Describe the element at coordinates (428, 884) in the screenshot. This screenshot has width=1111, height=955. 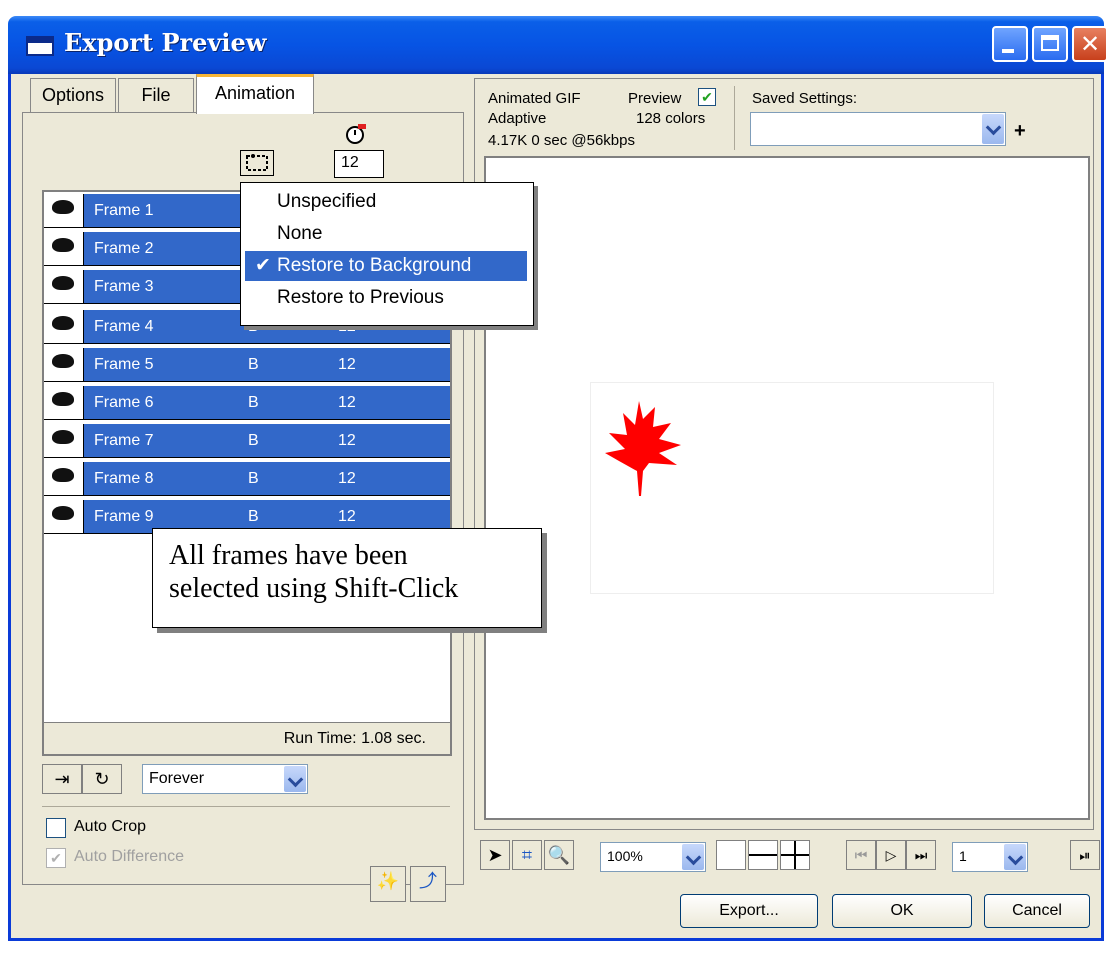
I see `distribute-frames-icon: ⤴` at that location.